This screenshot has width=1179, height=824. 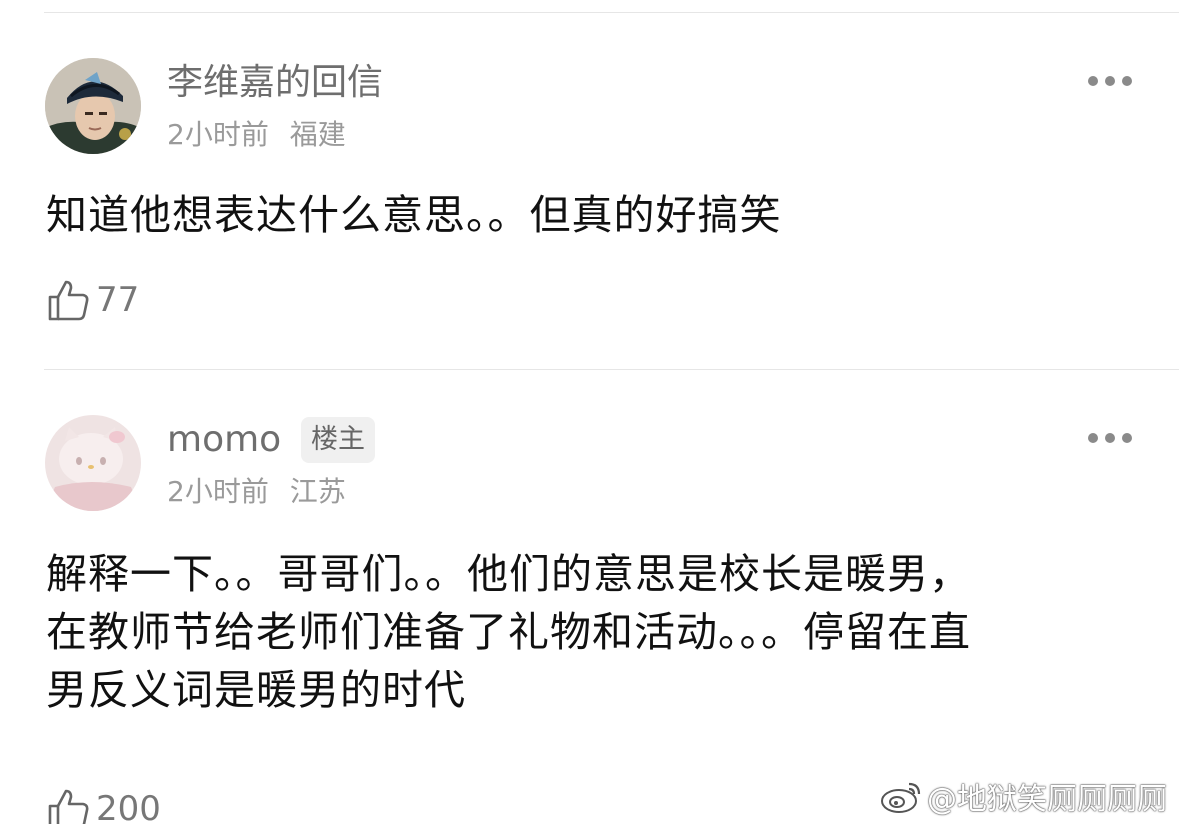 What do you see at coordinates (128, 806) in the screenshot?
I see `like-count: 200` at bounding box center [128, 806].